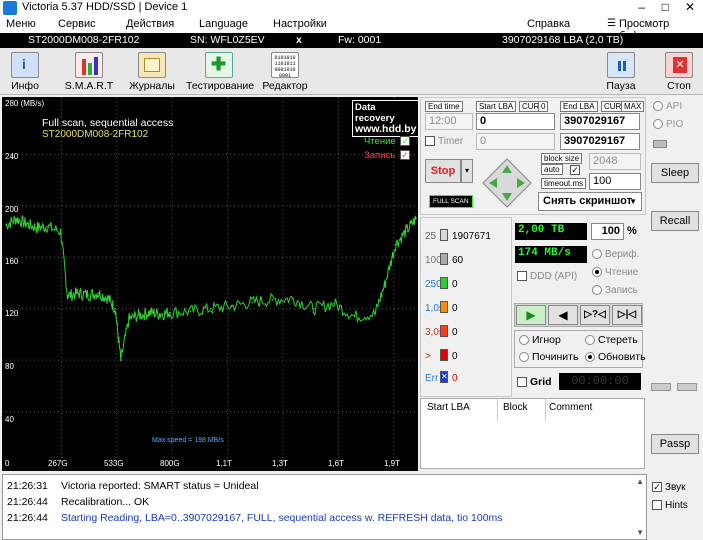 The image size is (703, 540). I want to click on refresh-radio: Обновить, so click(615, 357).